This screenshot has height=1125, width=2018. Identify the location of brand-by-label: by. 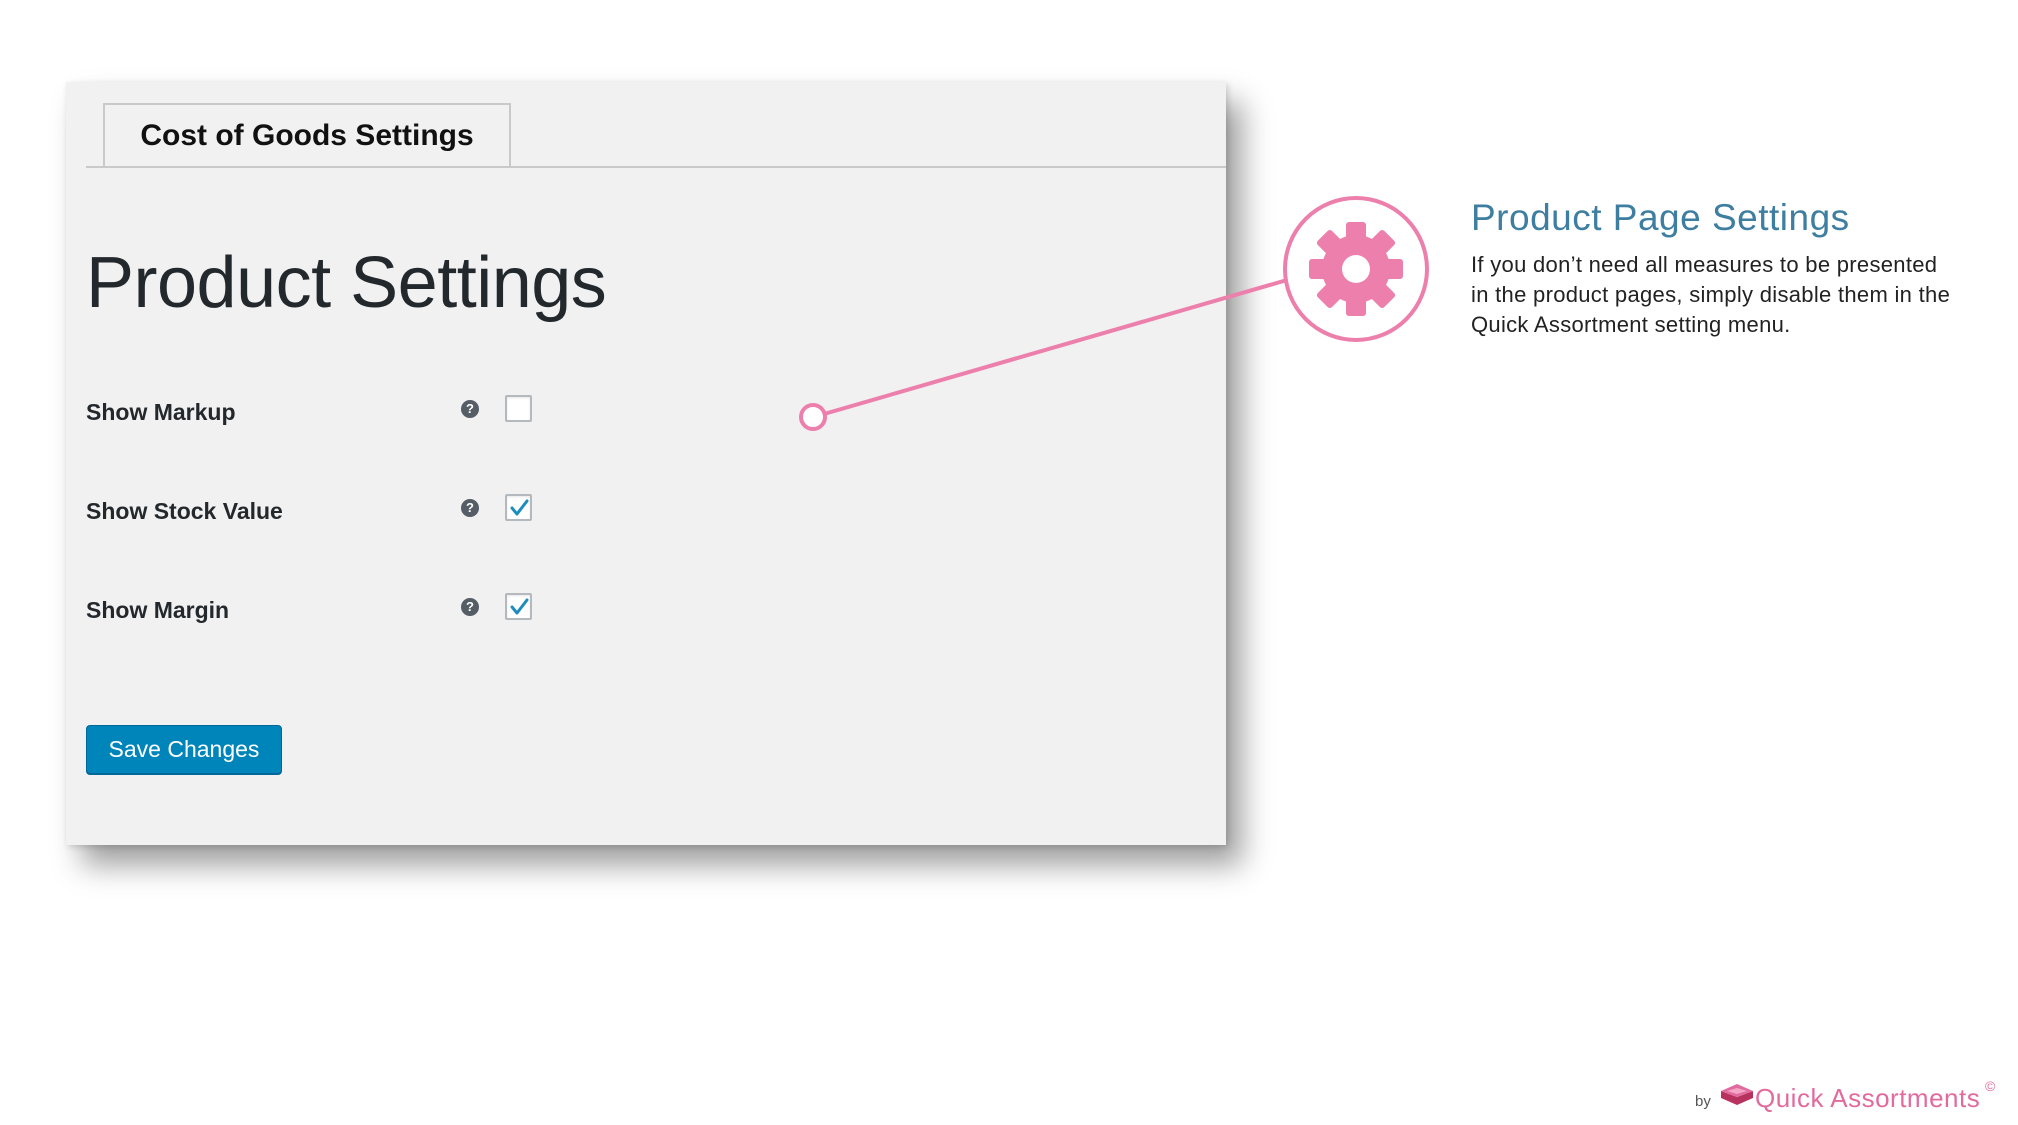
(1703, 1101).